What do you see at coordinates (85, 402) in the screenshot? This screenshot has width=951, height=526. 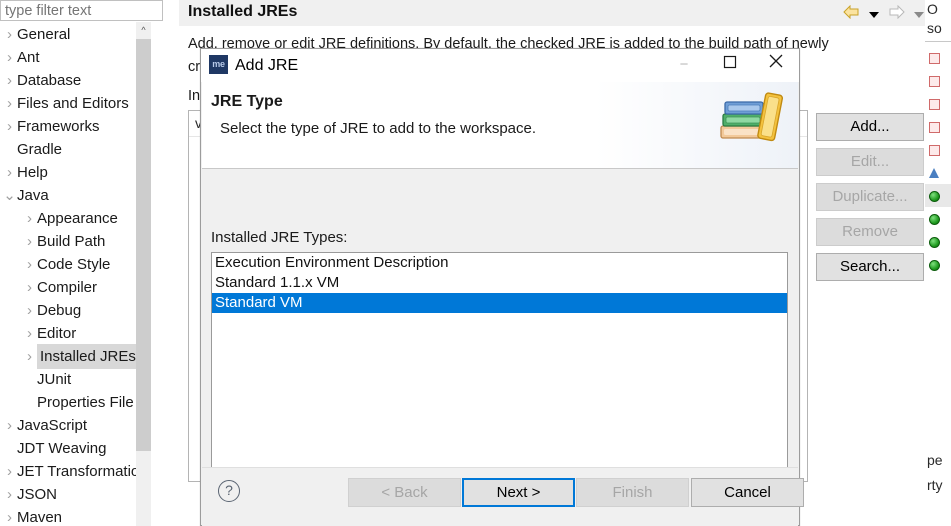 I see `sidebar-item-label: Properties File` at bounding box center [85, 402].